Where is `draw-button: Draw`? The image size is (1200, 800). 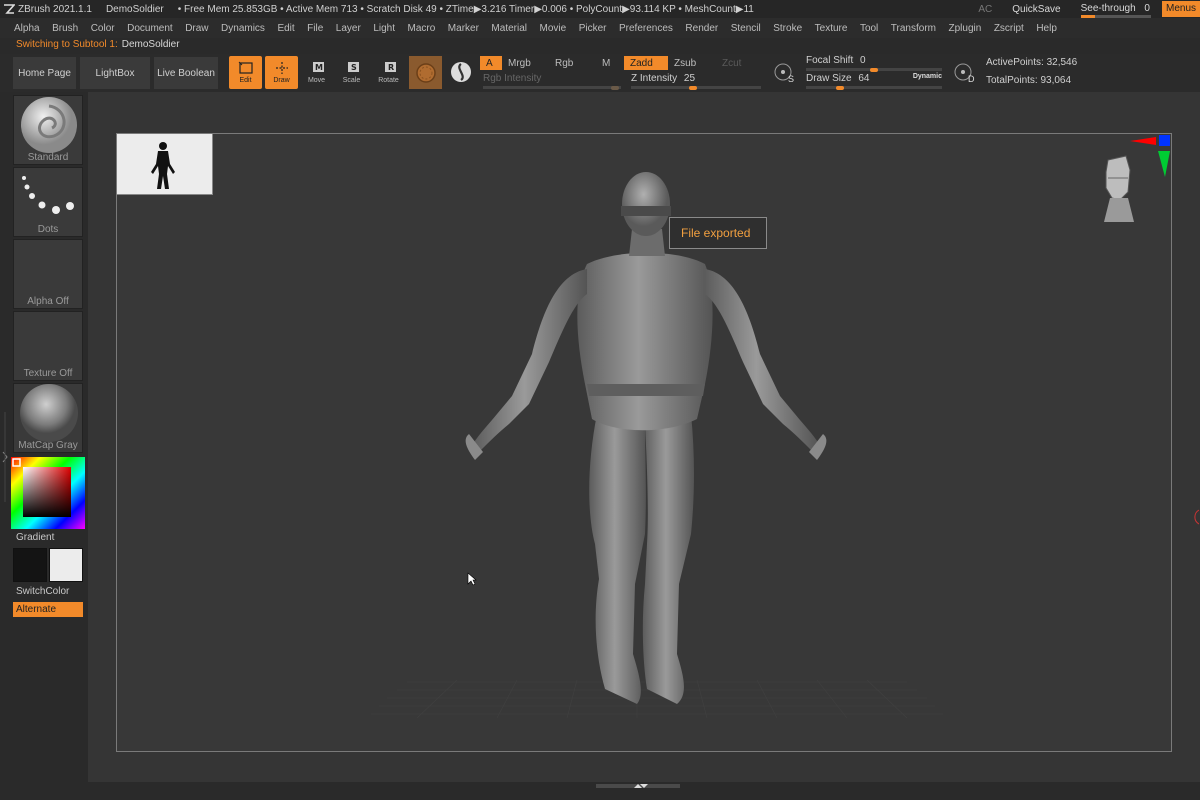 draw-button: Draw is located at coordinates (281, 72).